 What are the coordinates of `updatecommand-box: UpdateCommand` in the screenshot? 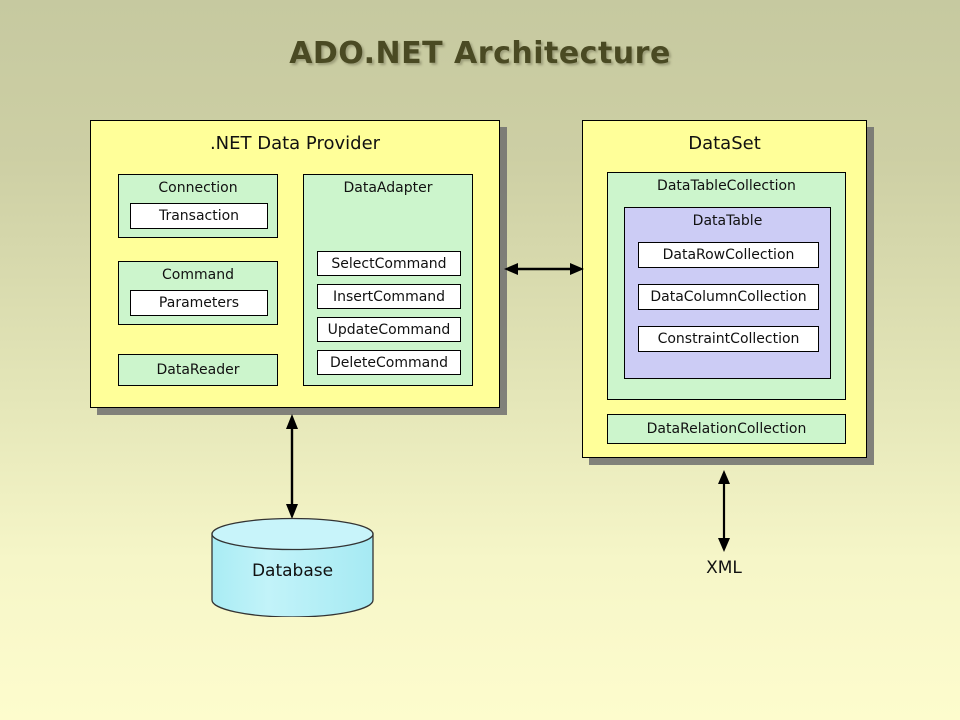 It's located at (389, 329).